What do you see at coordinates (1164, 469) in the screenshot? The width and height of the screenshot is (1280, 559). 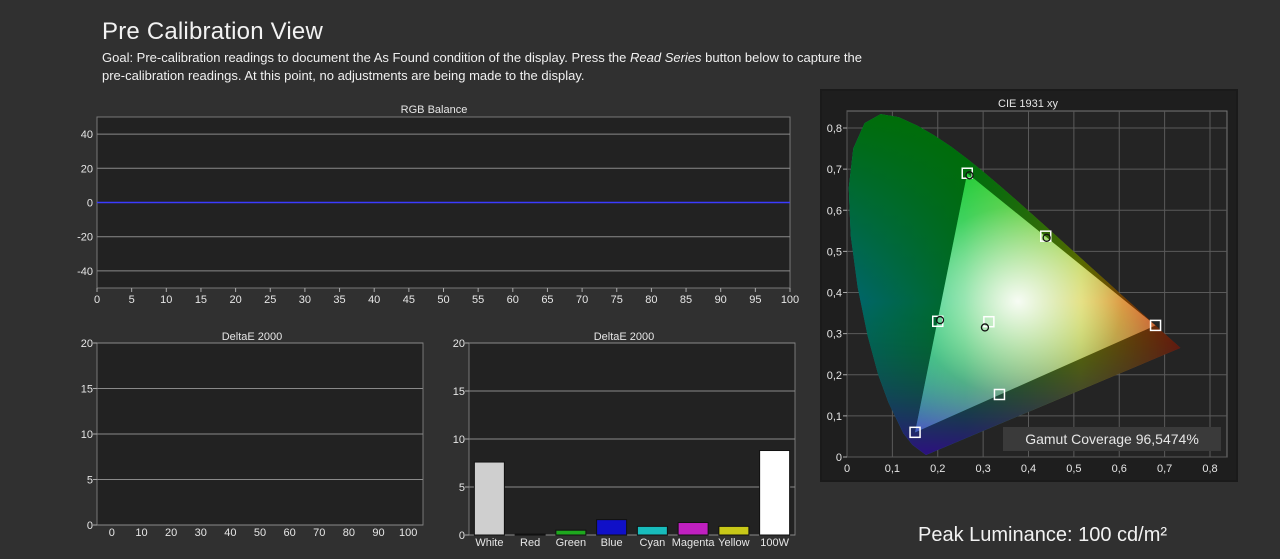 I see `x-tick-label: 0,7` at bounding box center [1164, 469].